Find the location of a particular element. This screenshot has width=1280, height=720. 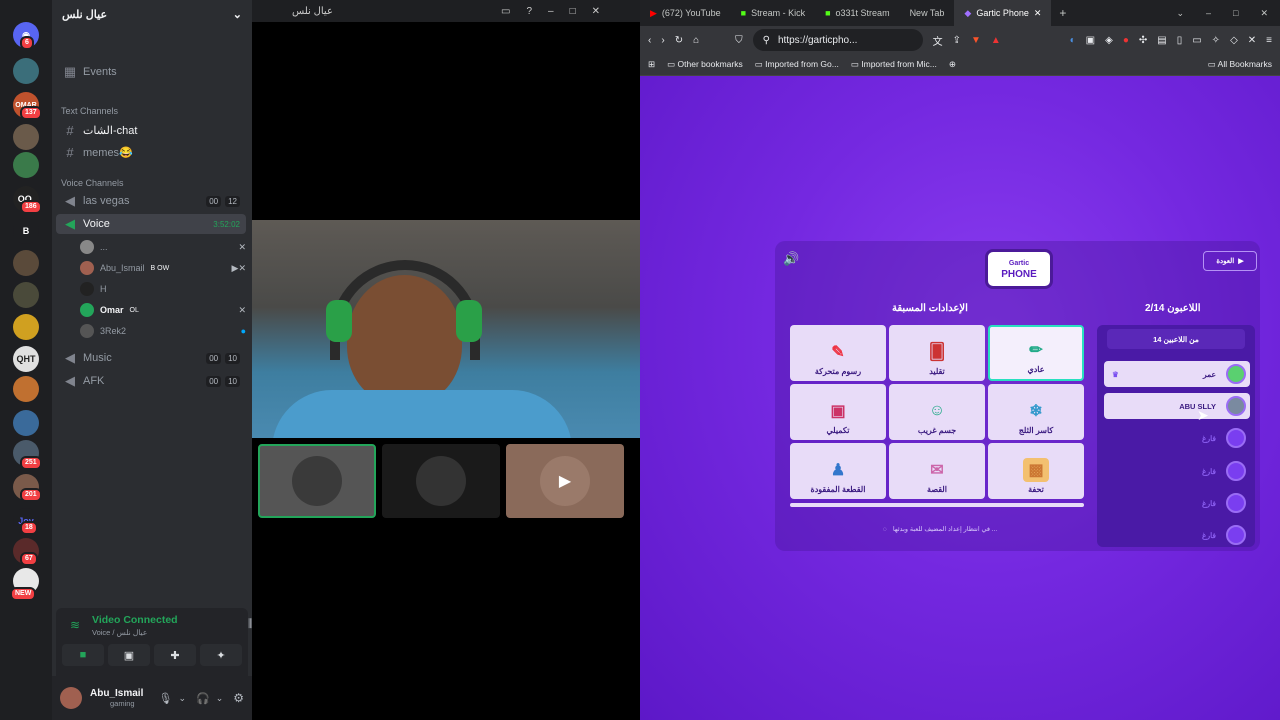

text-category: Text Channels is located at coordinates (89, 111).